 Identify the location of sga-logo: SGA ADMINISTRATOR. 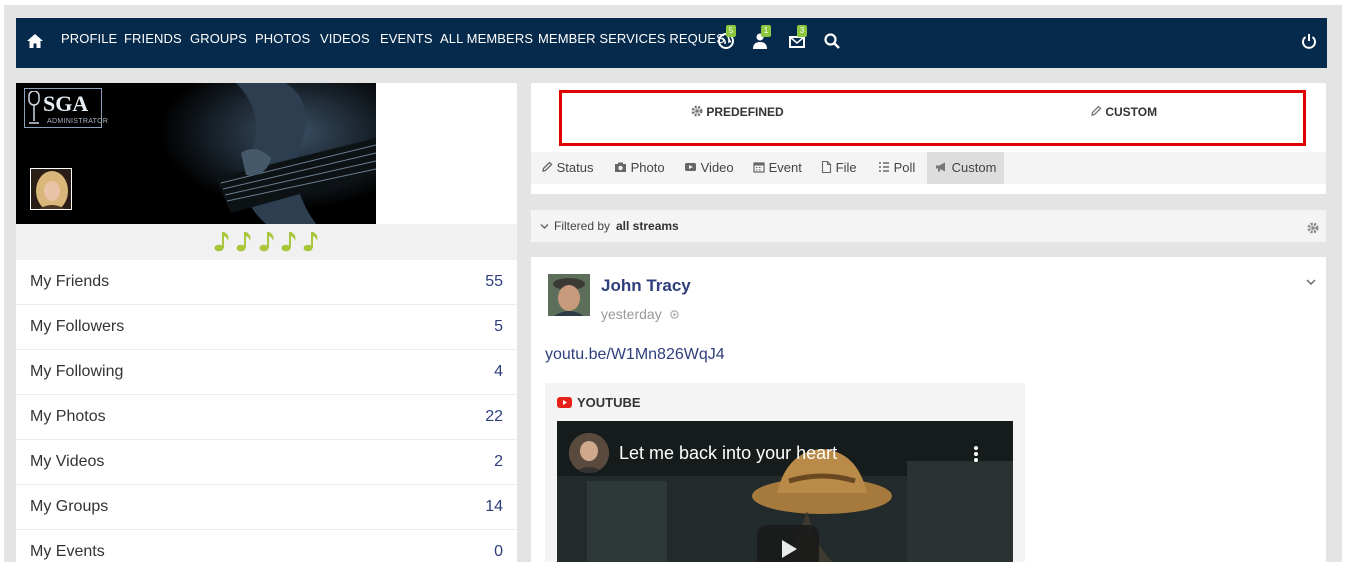
(66, 108).